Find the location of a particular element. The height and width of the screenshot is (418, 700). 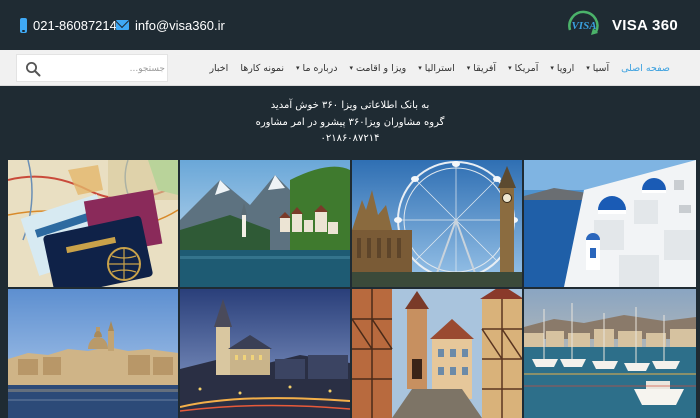

malta-harbor-image is located at coordinates (93, 353).